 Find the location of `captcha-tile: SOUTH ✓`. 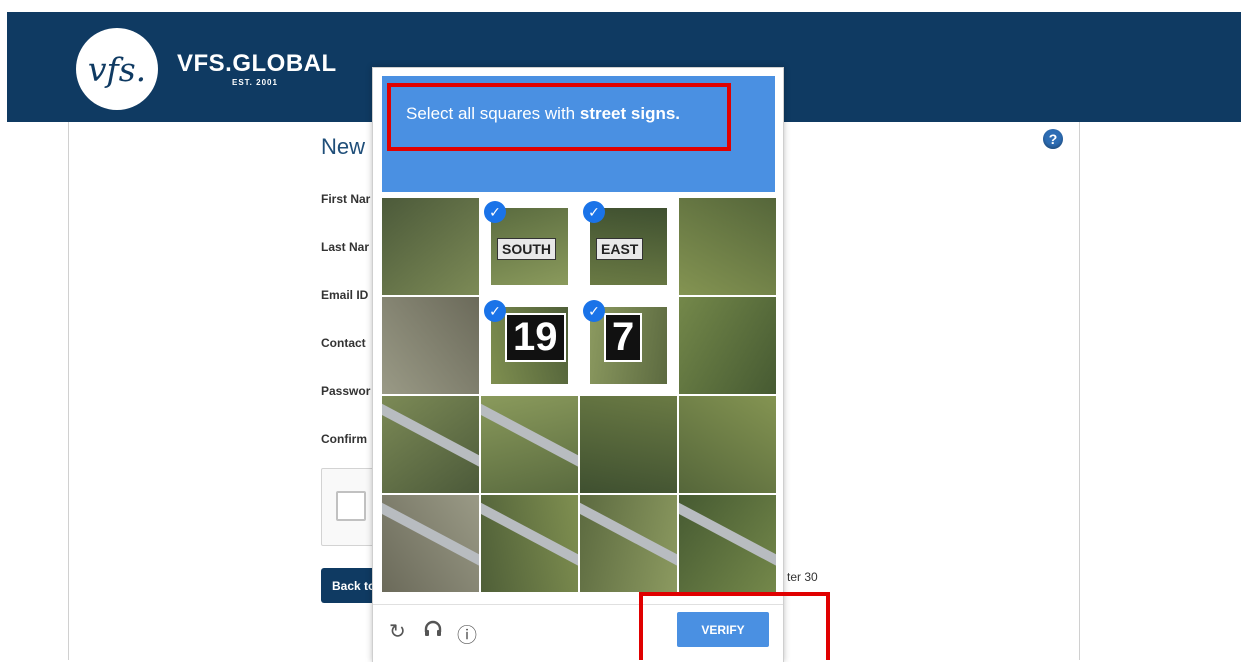

captcha-tile: SOUTH ✓ is located at coordinates (529, 246).